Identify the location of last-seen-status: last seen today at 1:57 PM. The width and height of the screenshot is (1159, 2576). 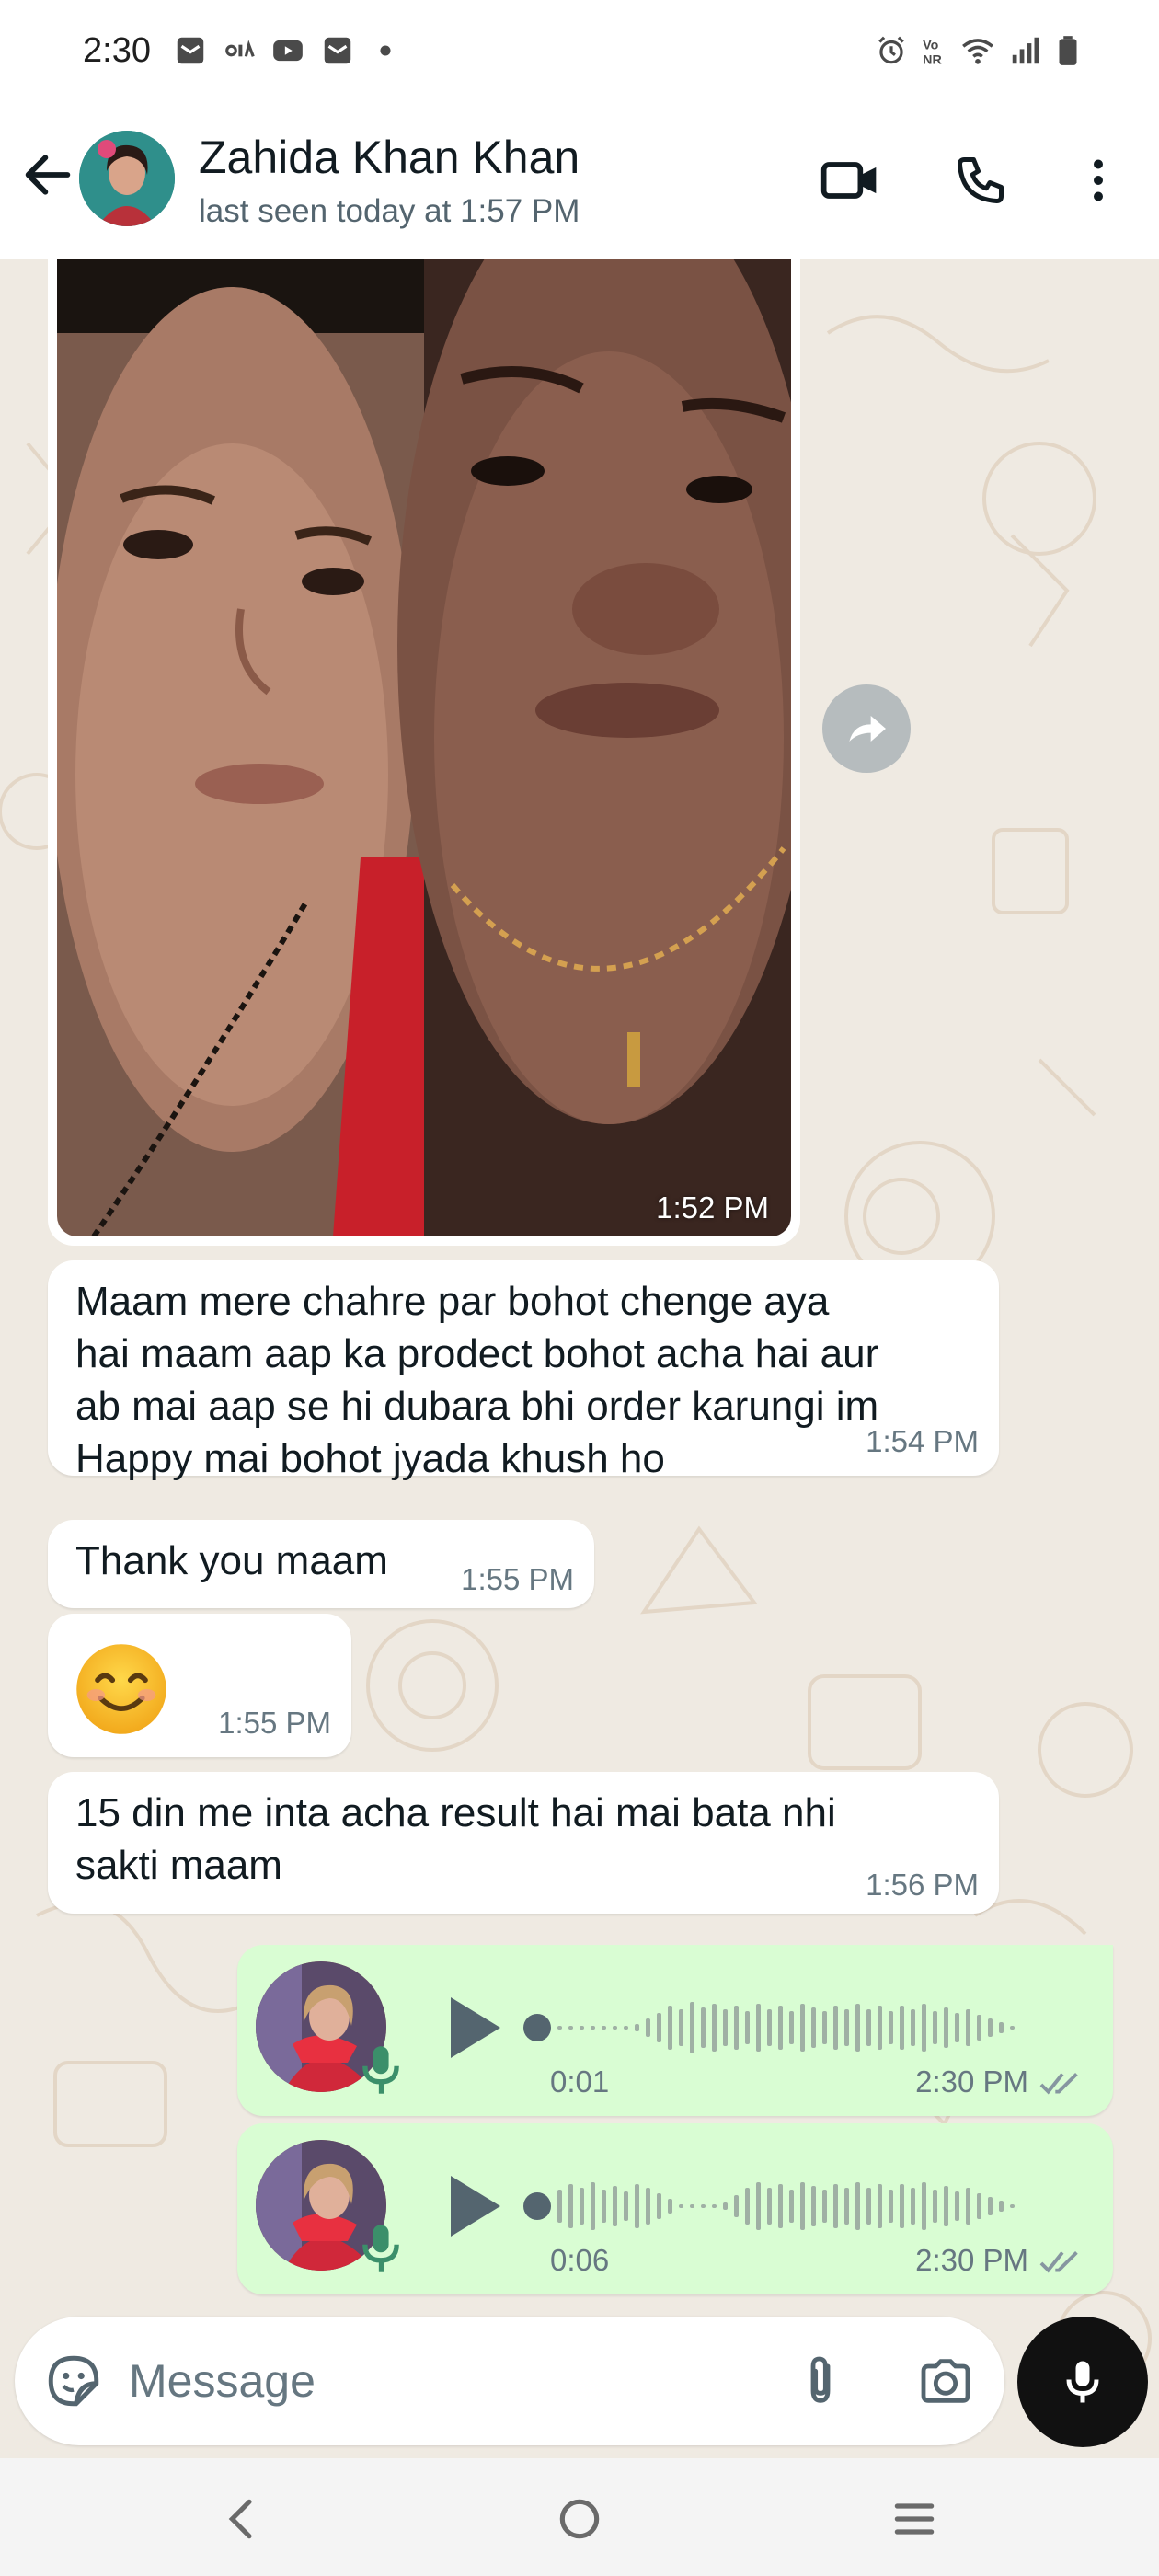
(389, 211).